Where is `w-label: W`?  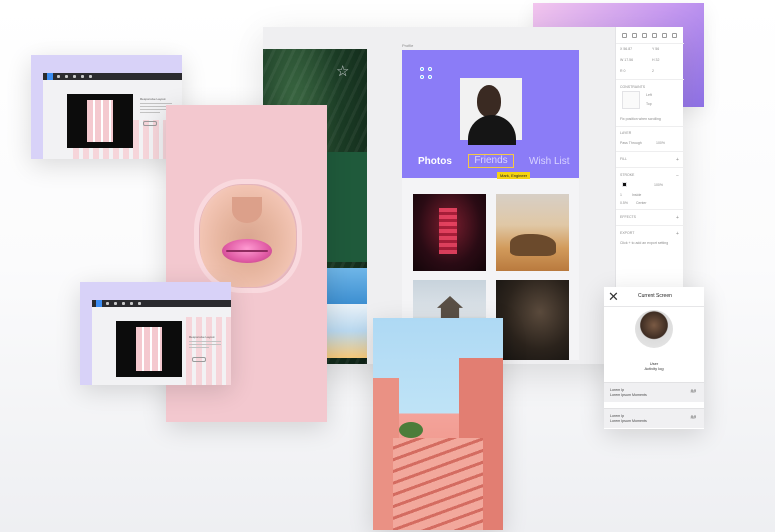
w-label: W is located at coordinates (622, 60).